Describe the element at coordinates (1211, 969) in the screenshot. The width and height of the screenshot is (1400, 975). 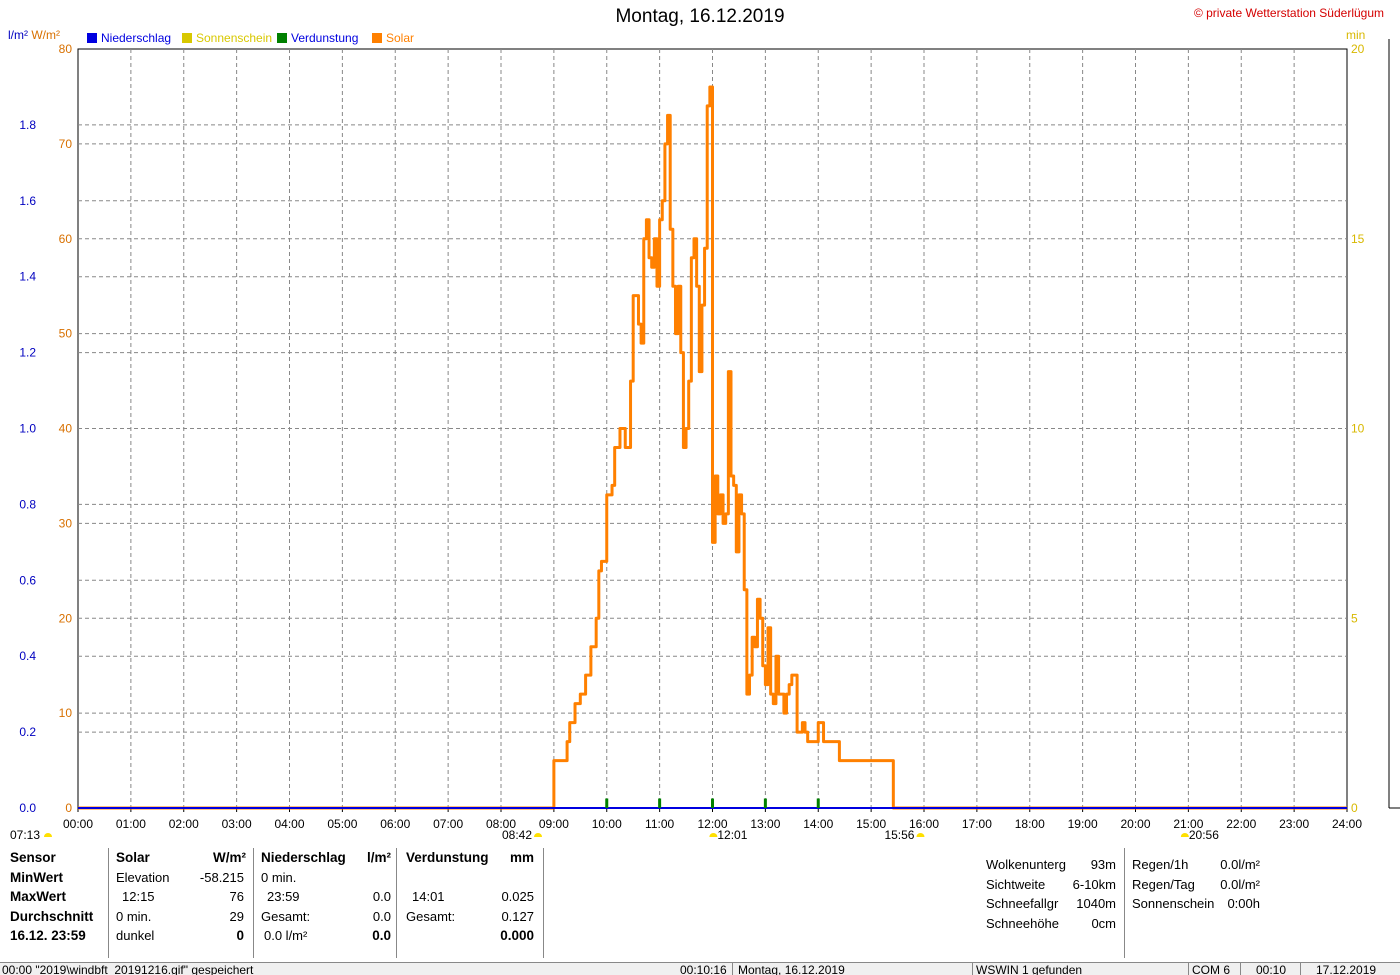
I see `status-com: COM 6` at that location.